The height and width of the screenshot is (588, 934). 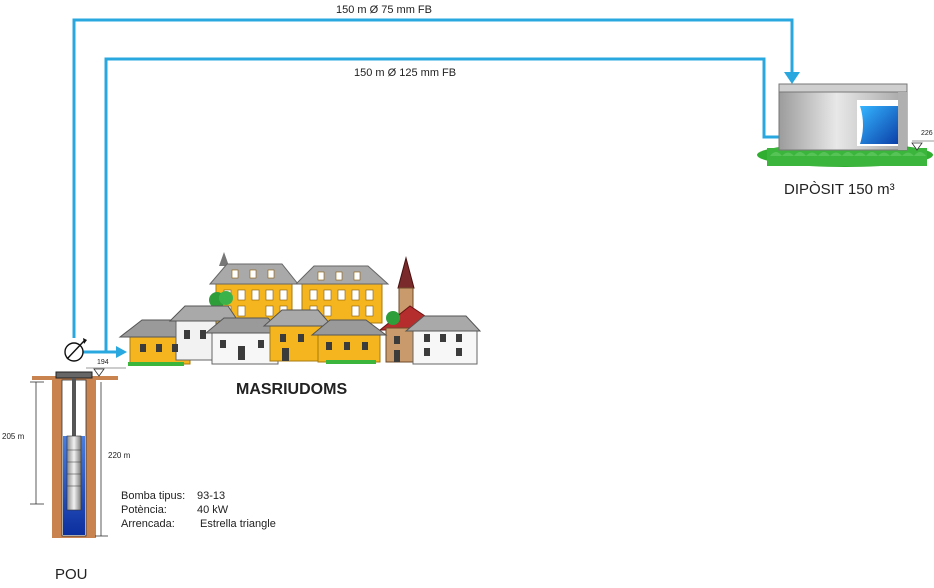 I want to click on tank-label: DIPÒSIT 150 m³, so click(x=839, y=189).